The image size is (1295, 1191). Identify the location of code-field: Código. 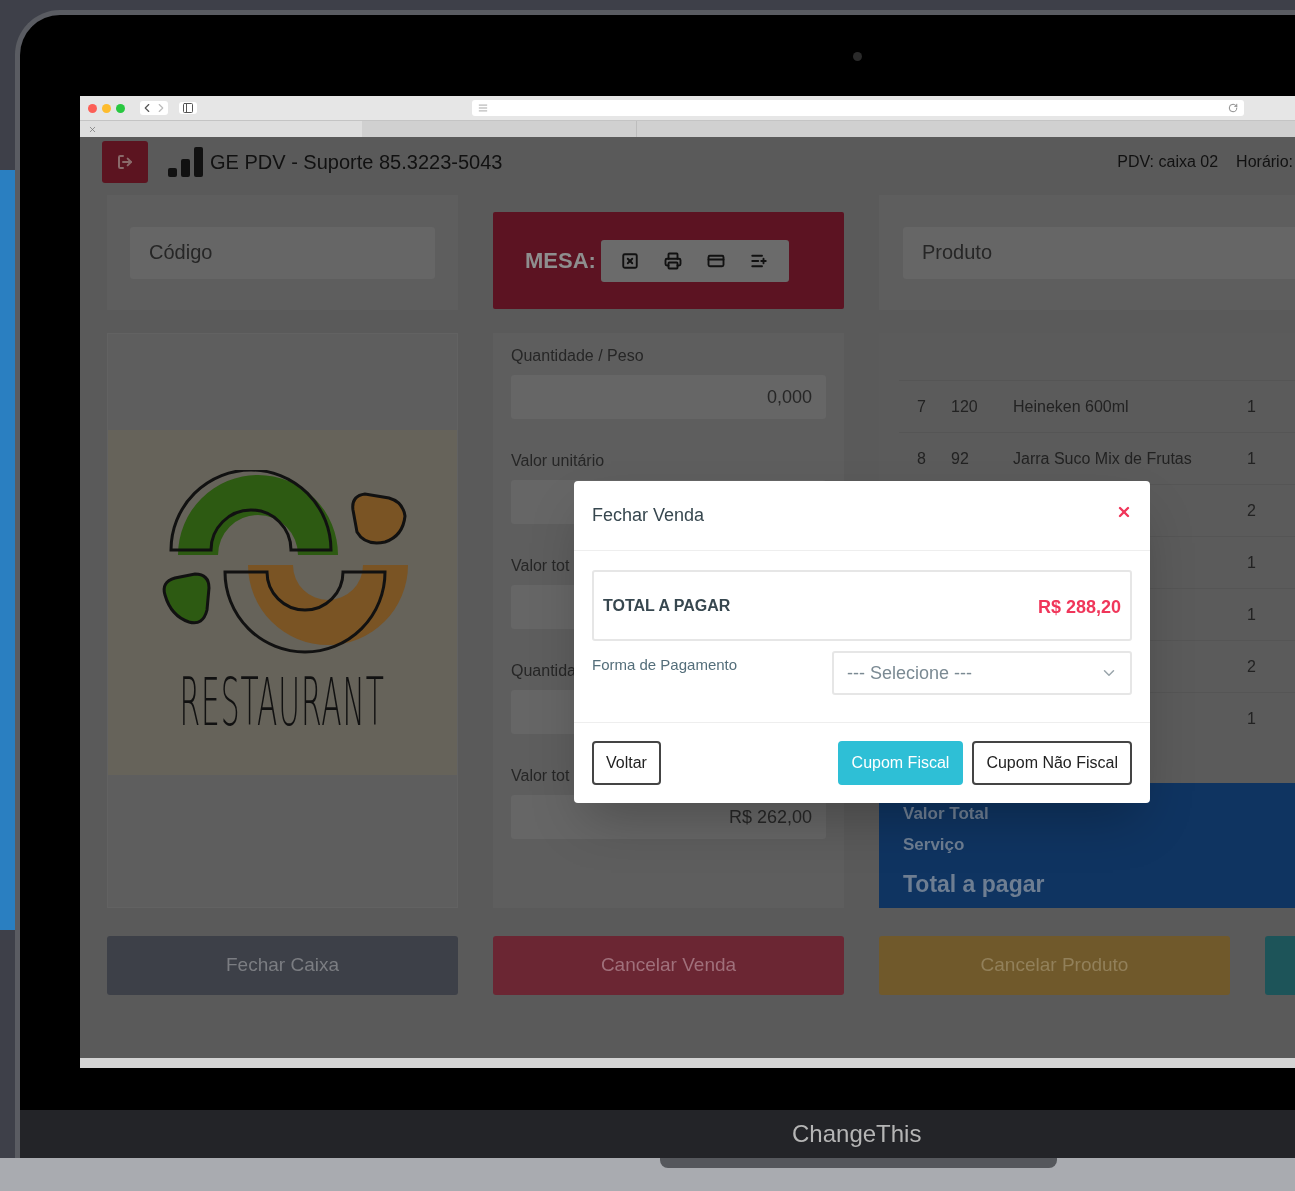
(282, 252).